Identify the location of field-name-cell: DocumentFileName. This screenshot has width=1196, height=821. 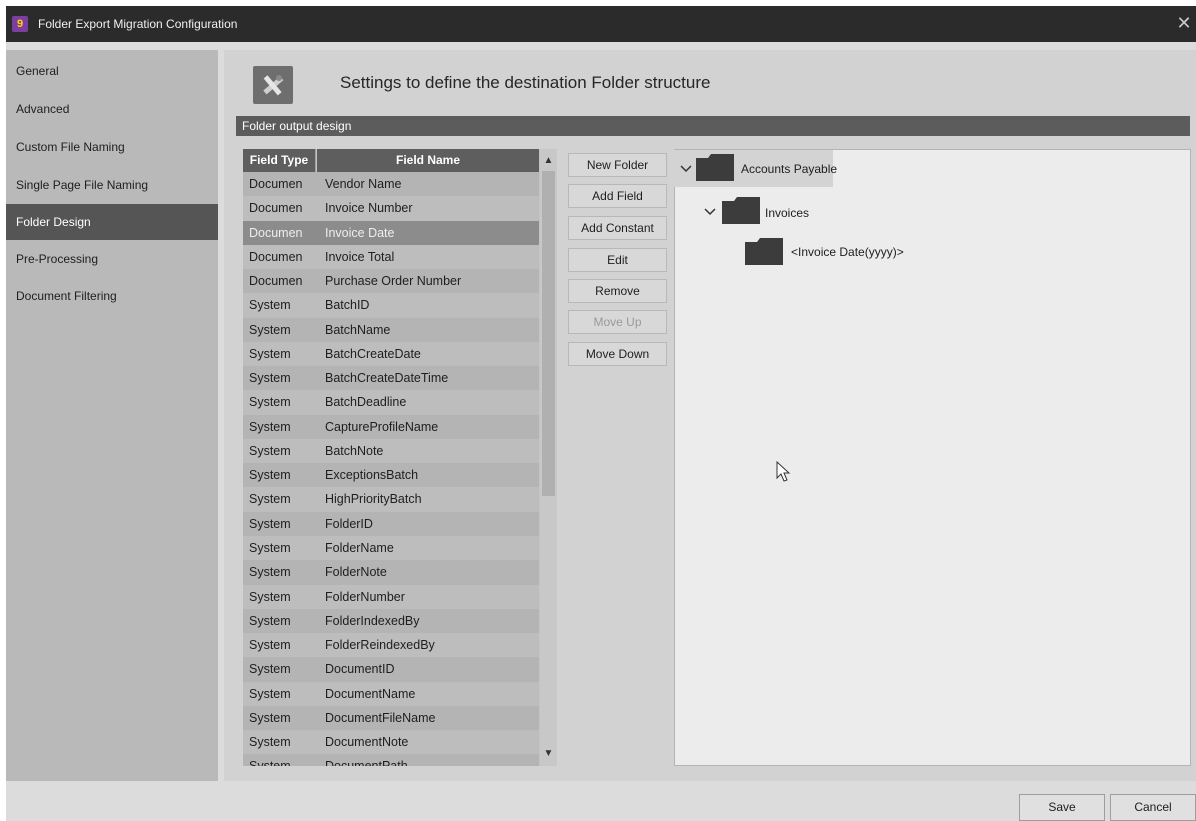
(380, 717).